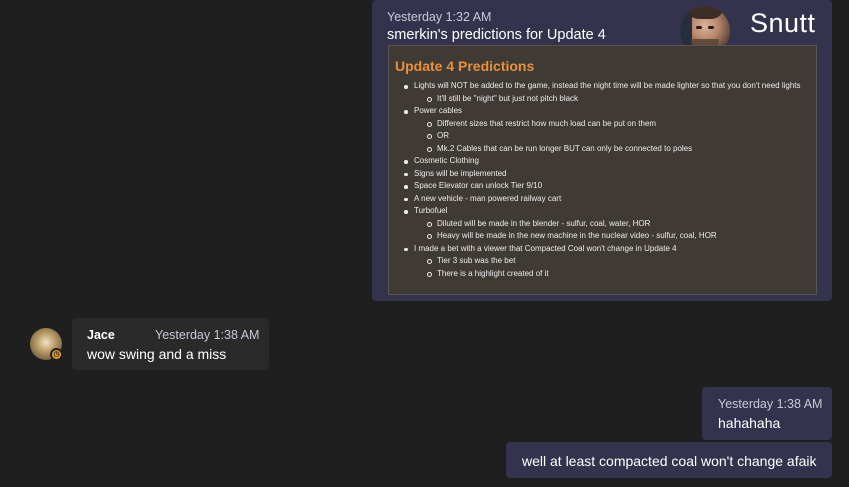  What do you see at coordinates (595, 199) in the screenshot?
I see `prediction-item: A new vehicle - man powered railway cart` at bounding box center [595, 199].